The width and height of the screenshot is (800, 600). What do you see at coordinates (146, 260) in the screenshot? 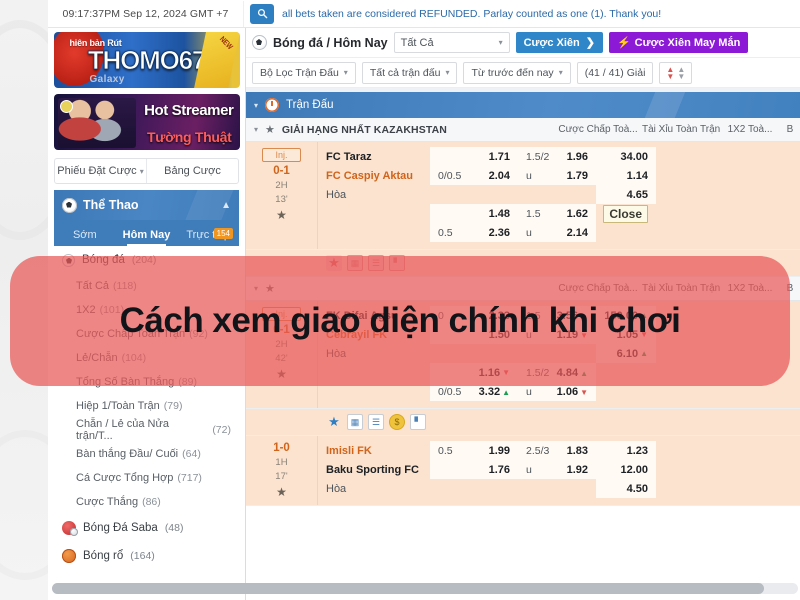
I see `sidebar-item-football: Bóng đá (204)` at bounding box center [146, 260].